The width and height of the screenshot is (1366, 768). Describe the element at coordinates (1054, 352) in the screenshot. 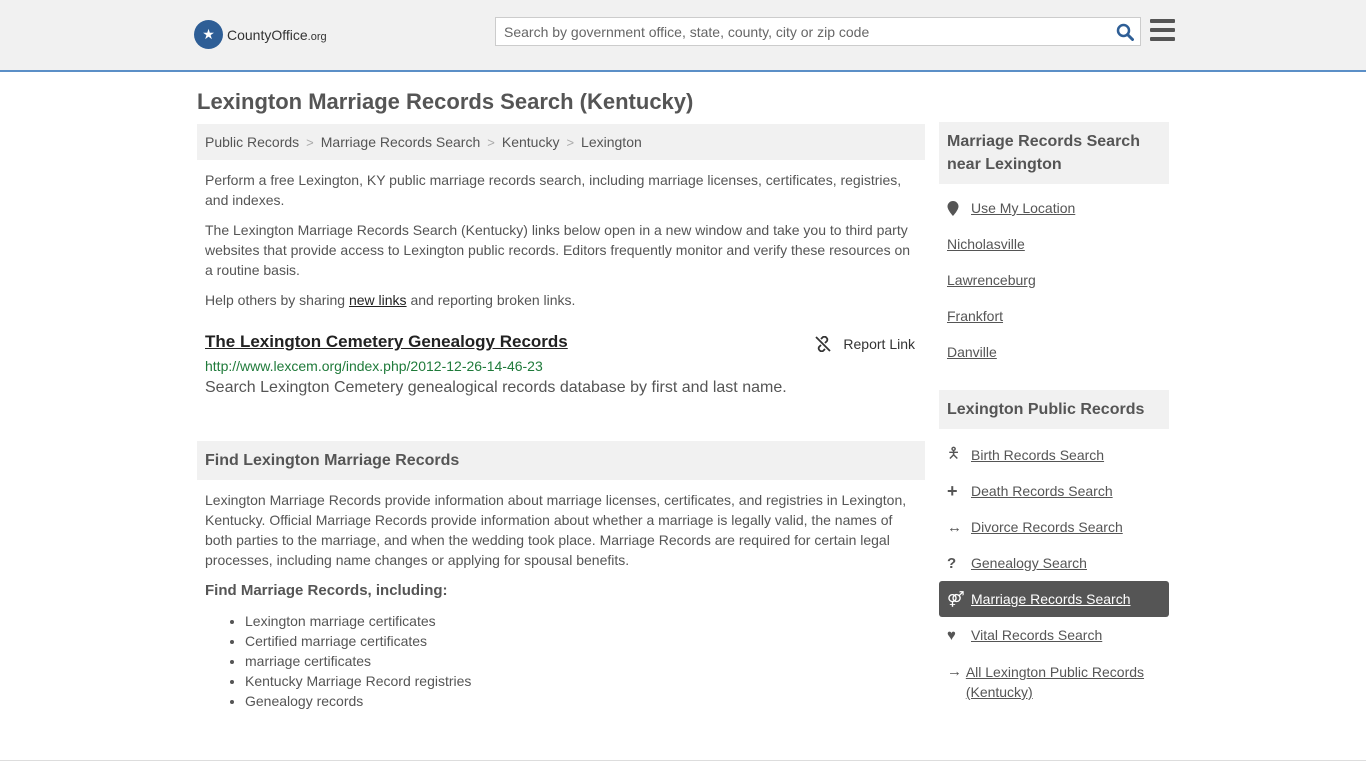

I see `nearby-link-danville: Danville` at that location.